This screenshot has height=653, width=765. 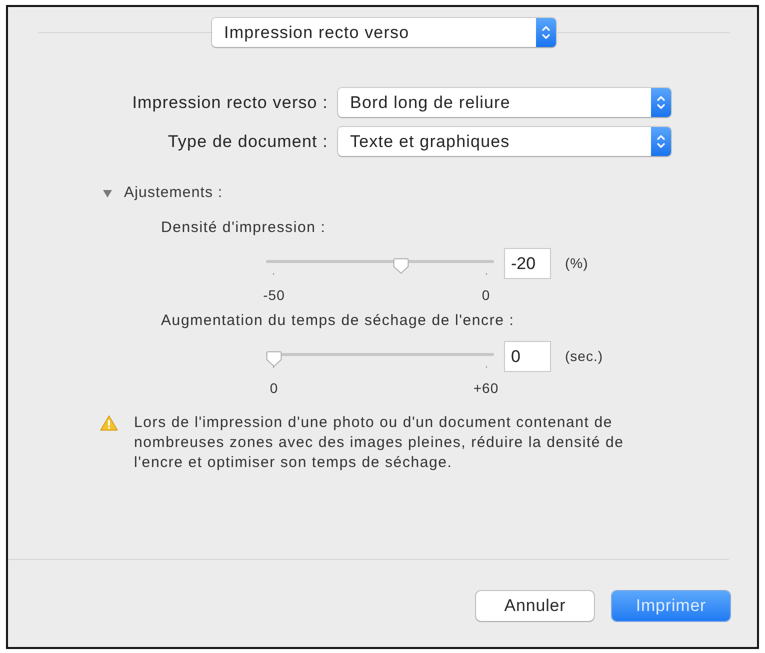 What do you see at coordinates (527, 263) in the screenshot?
I see `value-field: -20` at bounding box center [527, 263].